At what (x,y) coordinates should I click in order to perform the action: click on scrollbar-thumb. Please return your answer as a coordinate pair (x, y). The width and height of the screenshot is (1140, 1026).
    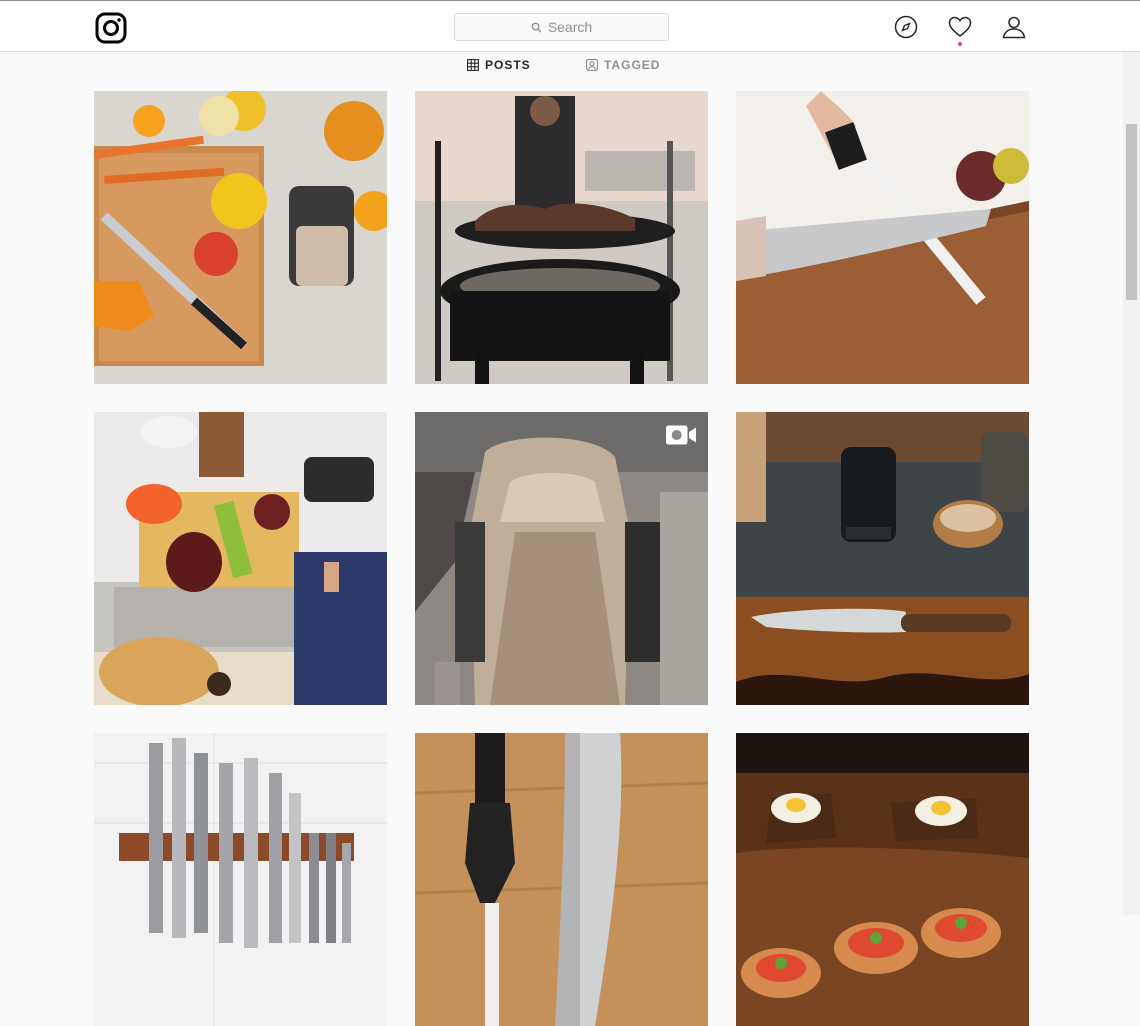
    Looking at the image, I should click on (1131, 212).